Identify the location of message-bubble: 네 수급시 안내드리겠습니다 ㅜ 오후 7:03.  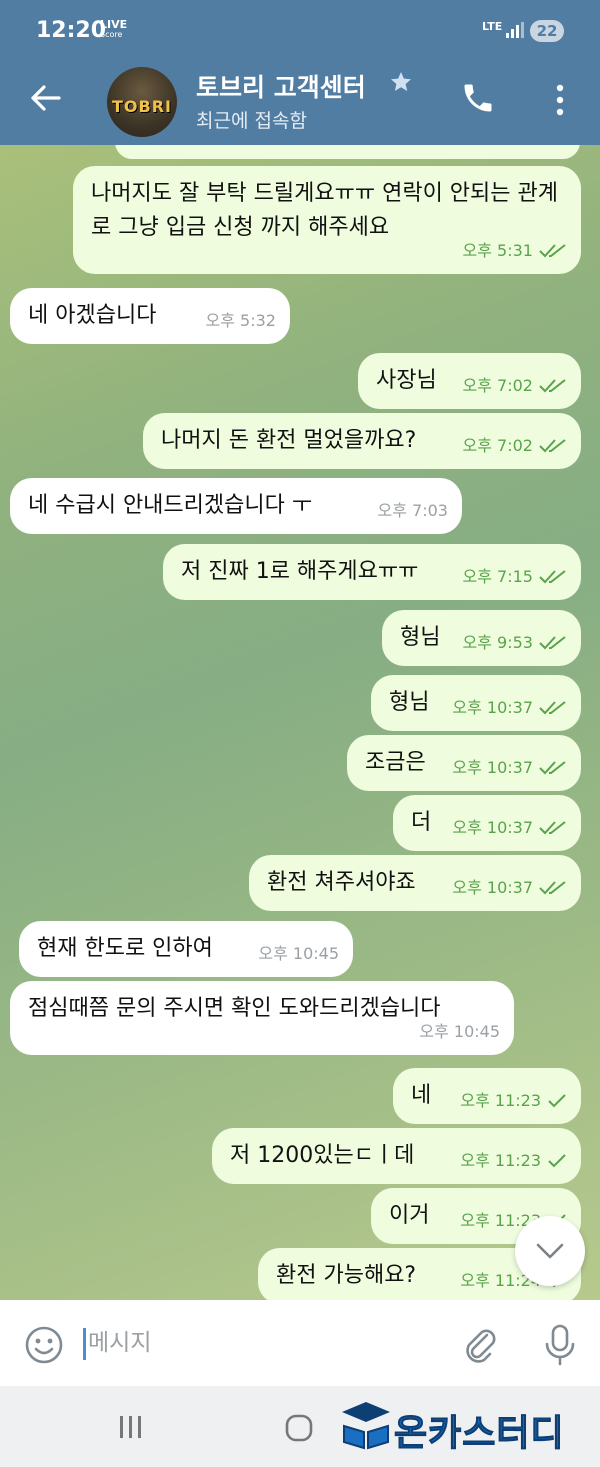
(236, 506).